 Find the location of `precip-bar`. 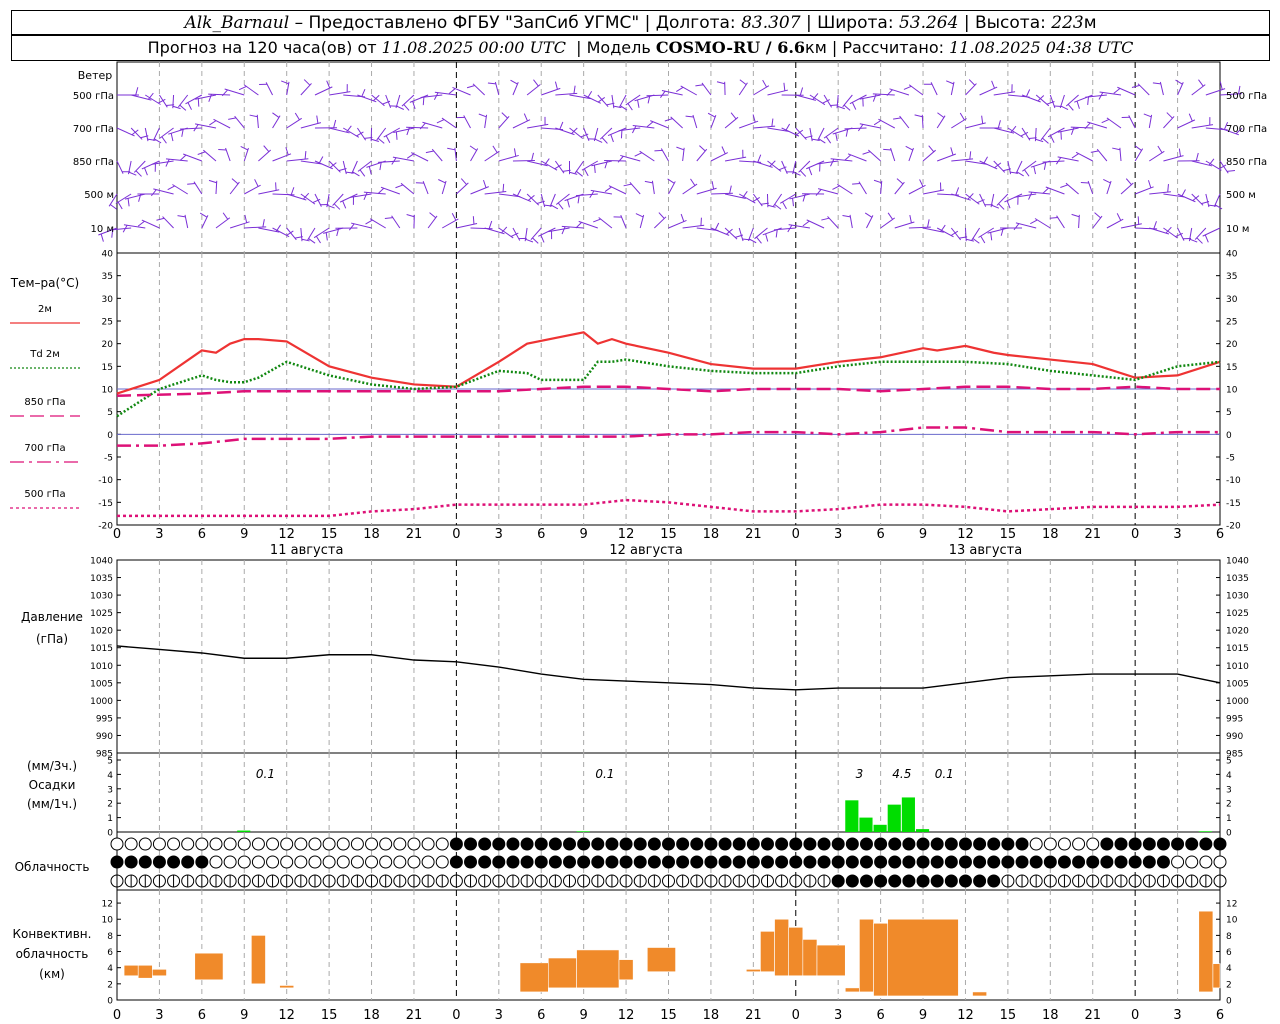

precip-bar is located at coordinates (1205, 831).